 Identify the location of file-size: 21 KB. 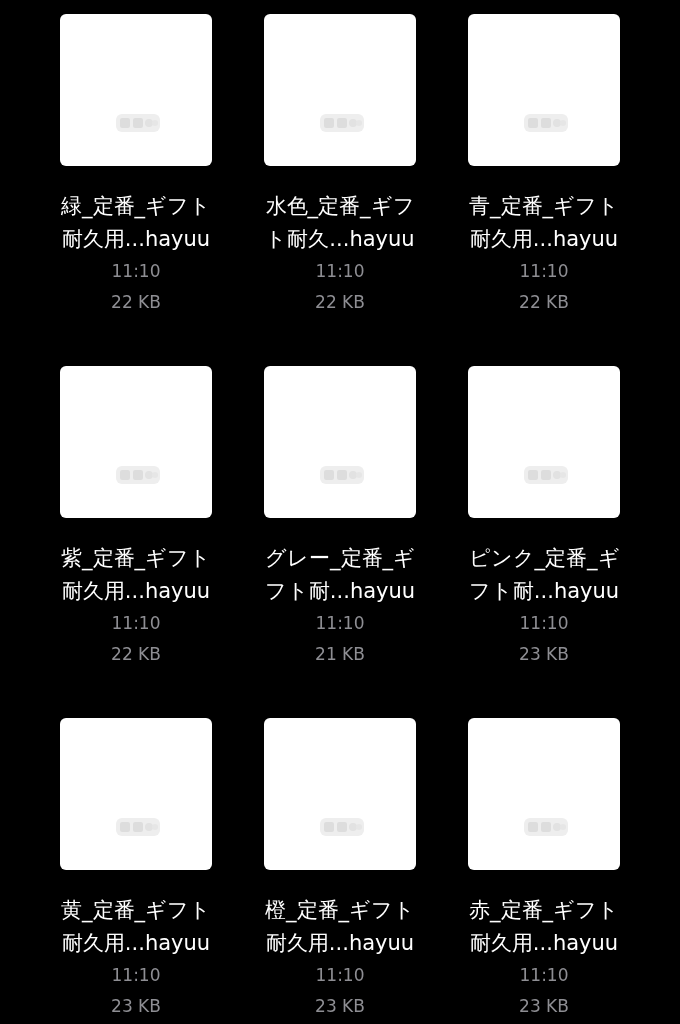
(340, 654).